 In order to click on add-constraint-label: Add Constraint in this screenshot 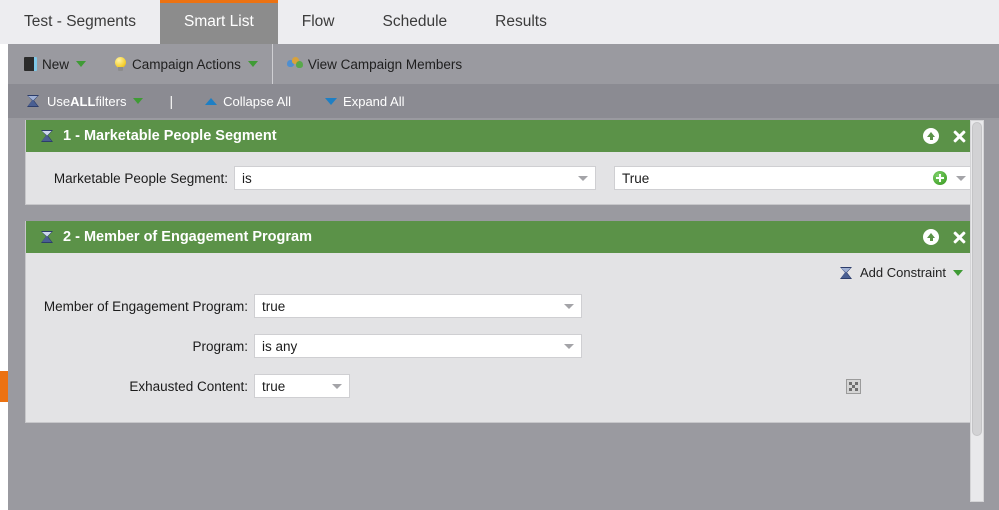, I will do `click(903, 272)`.